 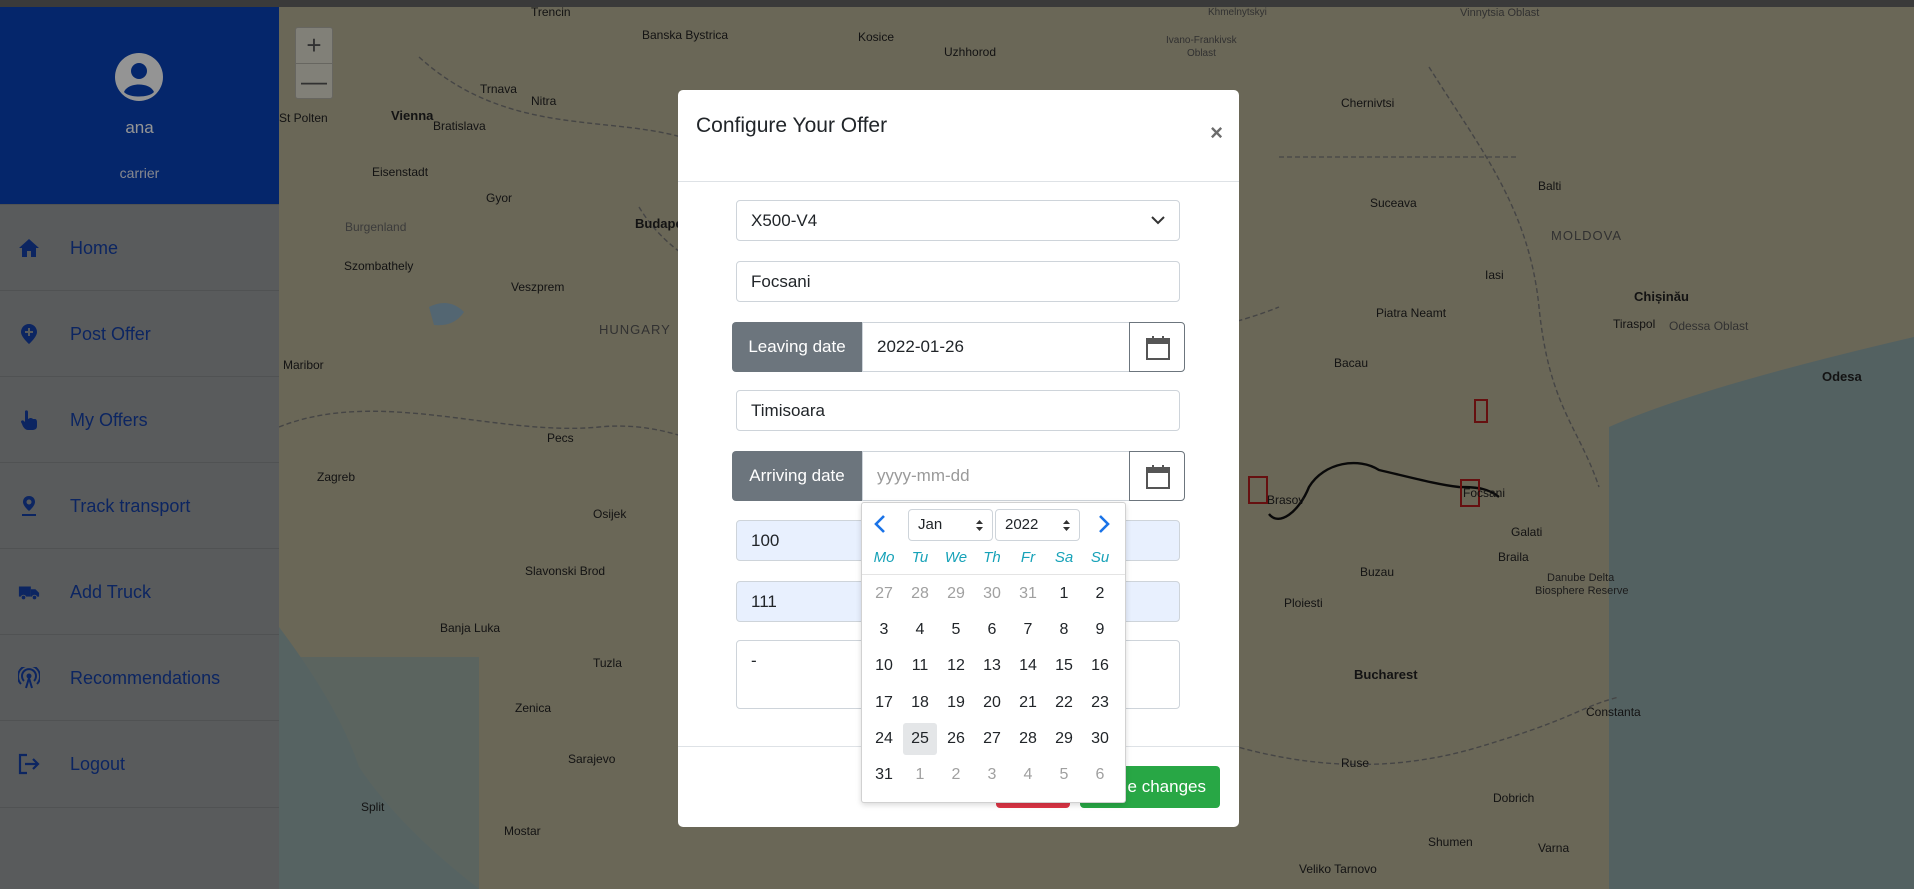 I want to click on modal-title: Configure Your Offer, so click(x=792, y=125).